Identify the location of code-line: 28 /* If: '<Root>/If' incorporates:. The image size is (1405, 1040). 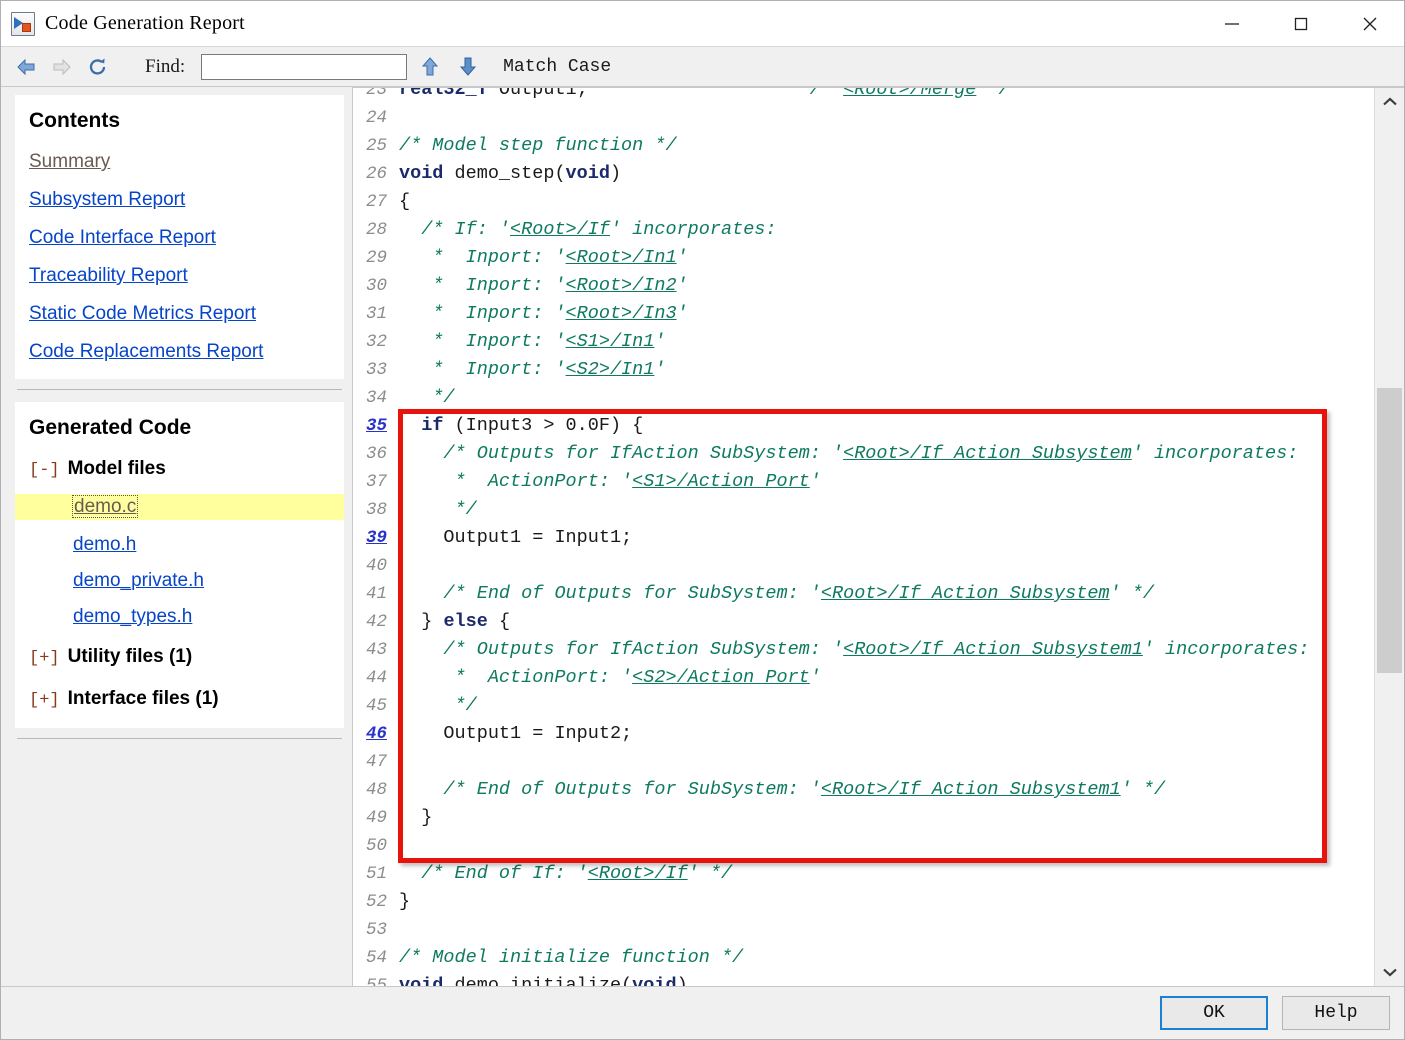
(864, 230).